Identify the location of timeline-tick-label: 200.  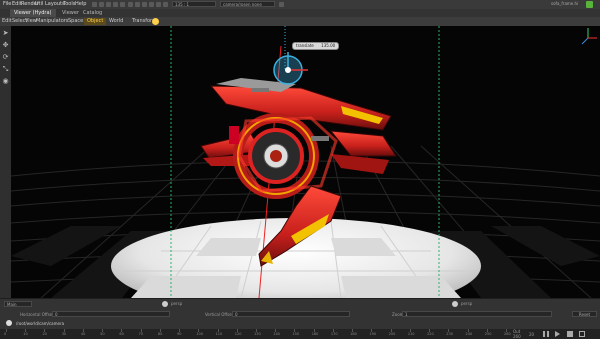
(392, 334).